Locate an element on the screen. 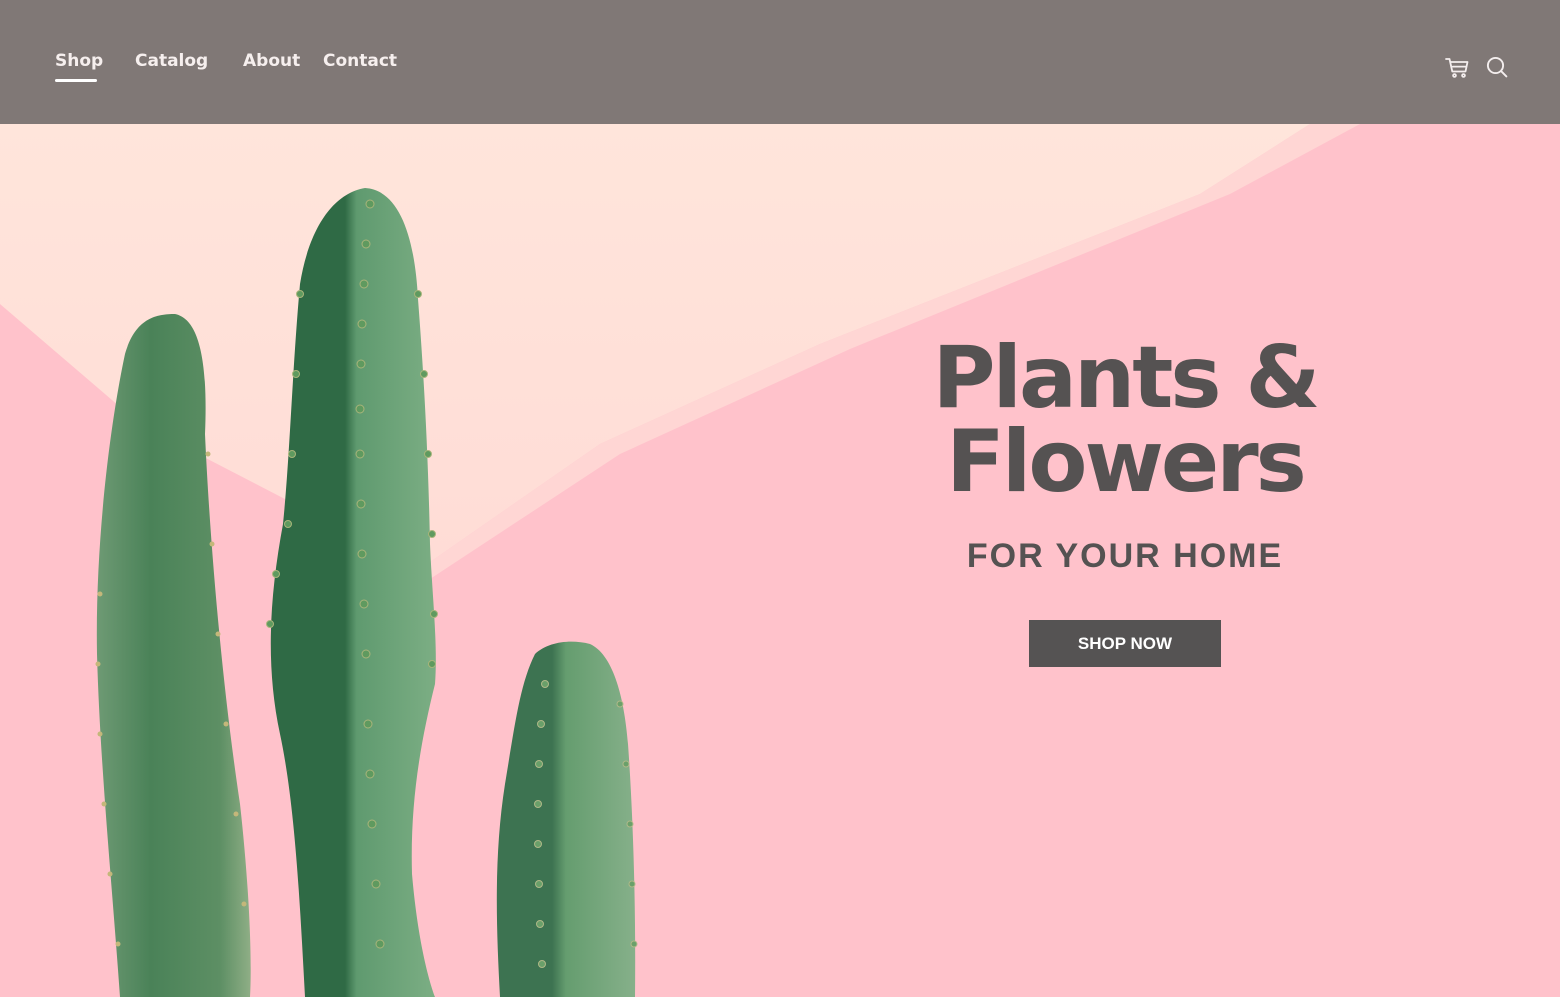 The image size is (1560, 997). nav-catalog-link: Catalog is located at coordinates (171, 61).